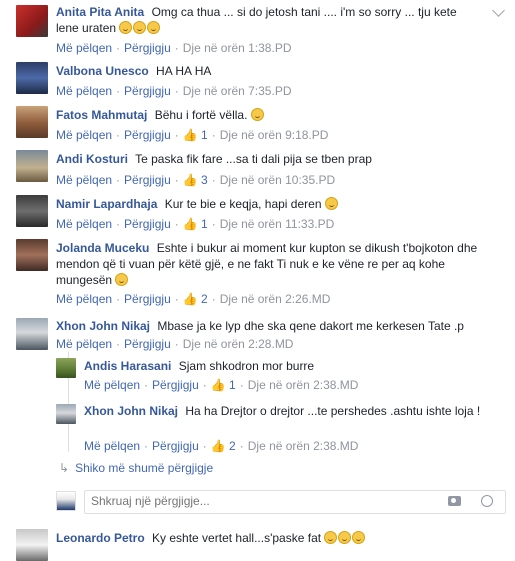 The width and height of the screenshot is (515, 561). Describe the element at coordinates (101, 115) in the screenshot. I see `comment-author: Fatos Mahmutaj` at that location.